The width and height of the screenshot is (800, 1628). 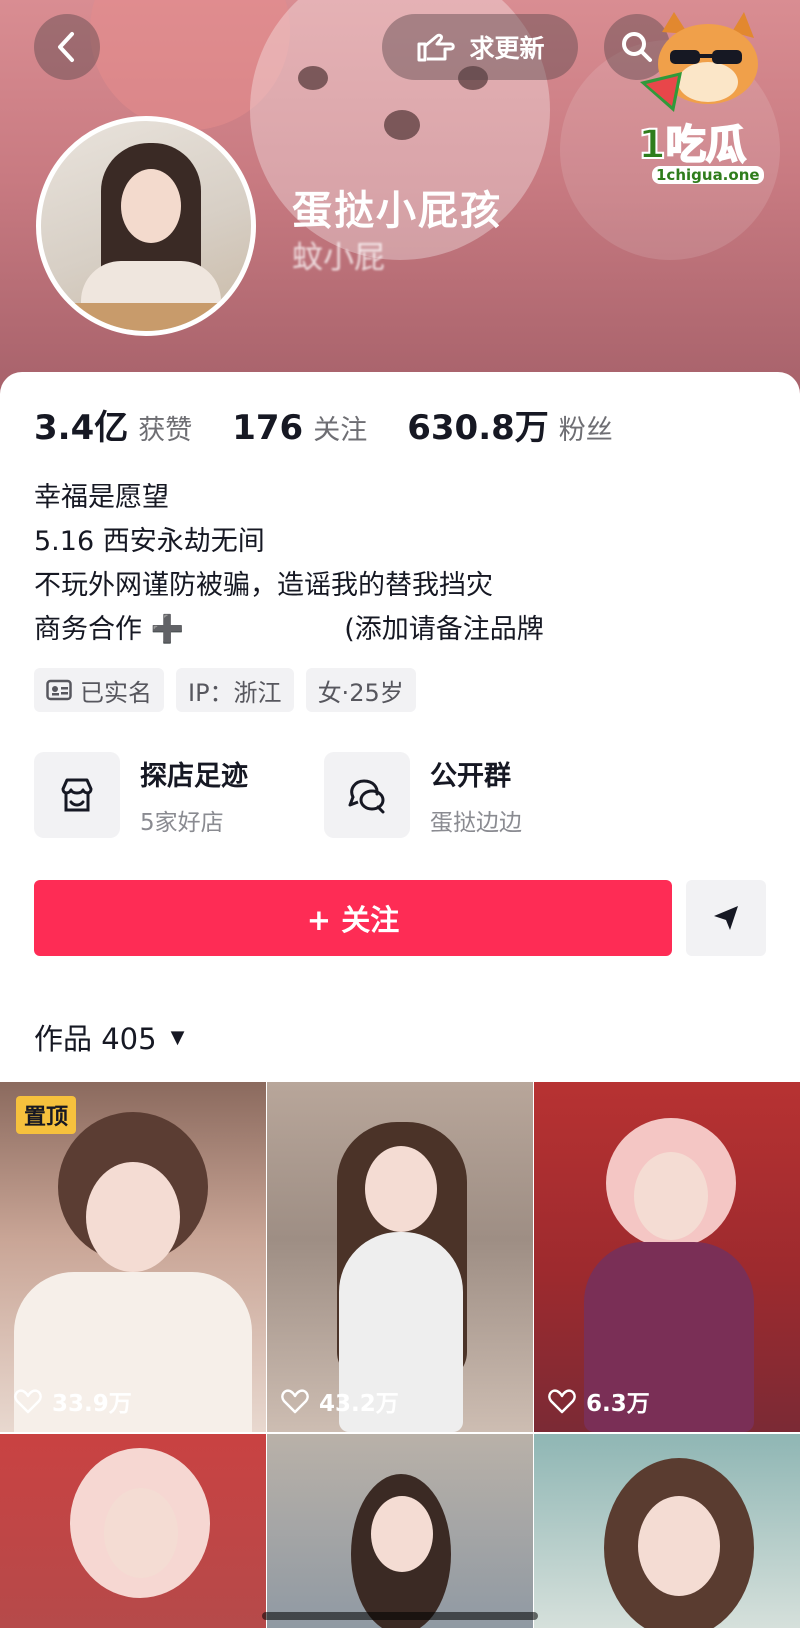 I want to click on verified-tag: 已实名, so click(x=99, y=690).